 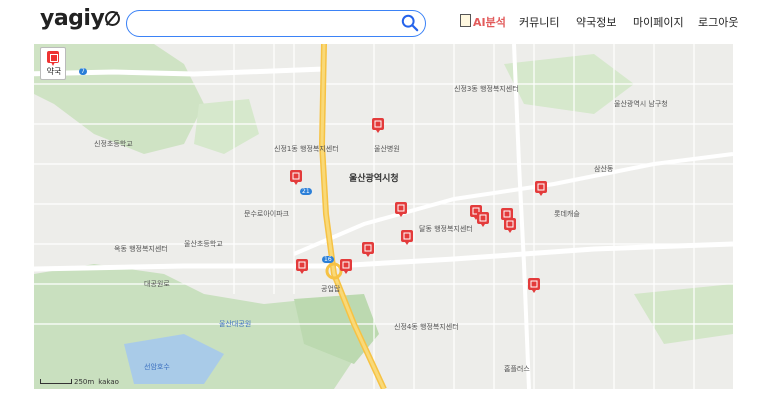 I want to click on label-district-d: 신정4동 행정복지센터, so click(x=426, y=327).